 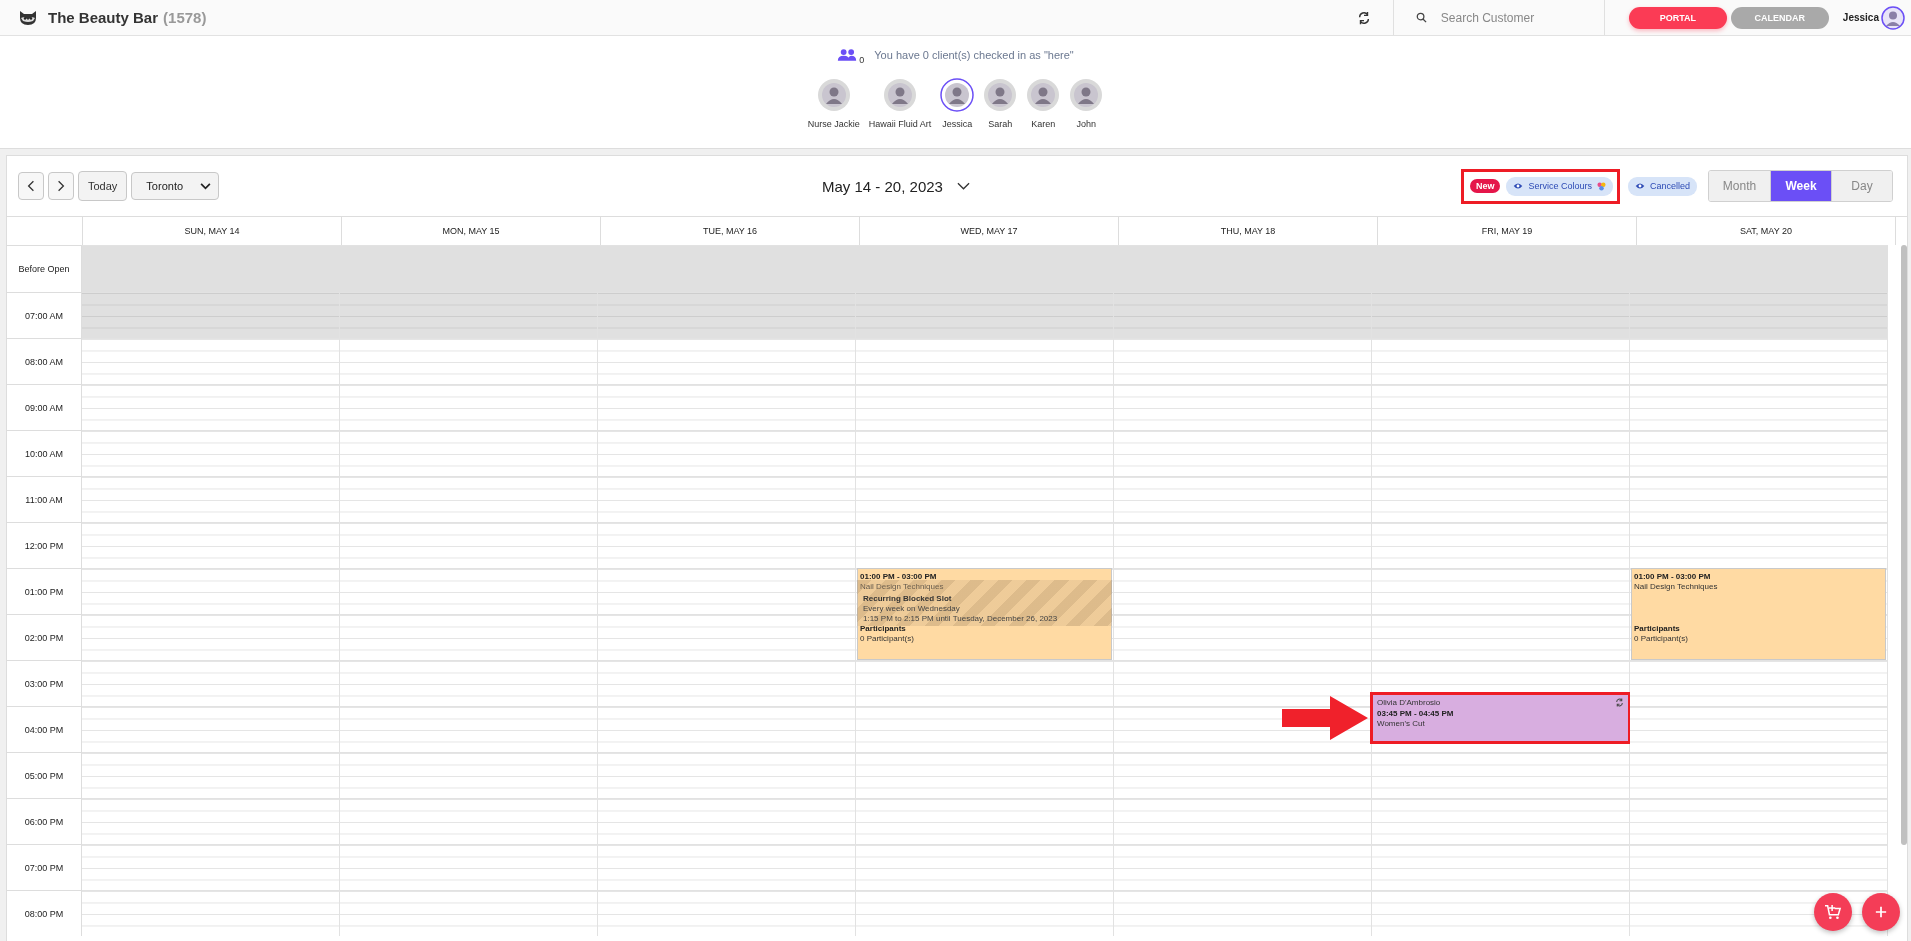 What do you see at coordinates (1904, 545) in the screenshot?
I see `scrollbar` at bounding box center [1904, 545].